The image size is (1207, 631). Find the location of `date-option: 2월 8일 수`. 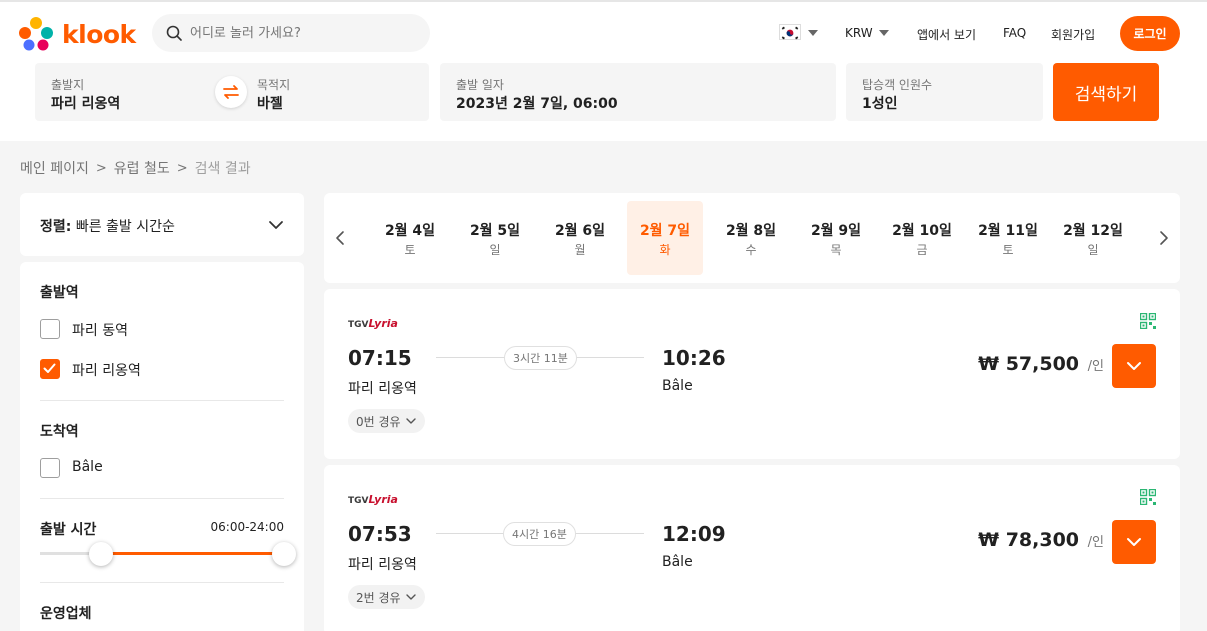

date-option: 2월 8일 수 is located at coordinates (751, 238).